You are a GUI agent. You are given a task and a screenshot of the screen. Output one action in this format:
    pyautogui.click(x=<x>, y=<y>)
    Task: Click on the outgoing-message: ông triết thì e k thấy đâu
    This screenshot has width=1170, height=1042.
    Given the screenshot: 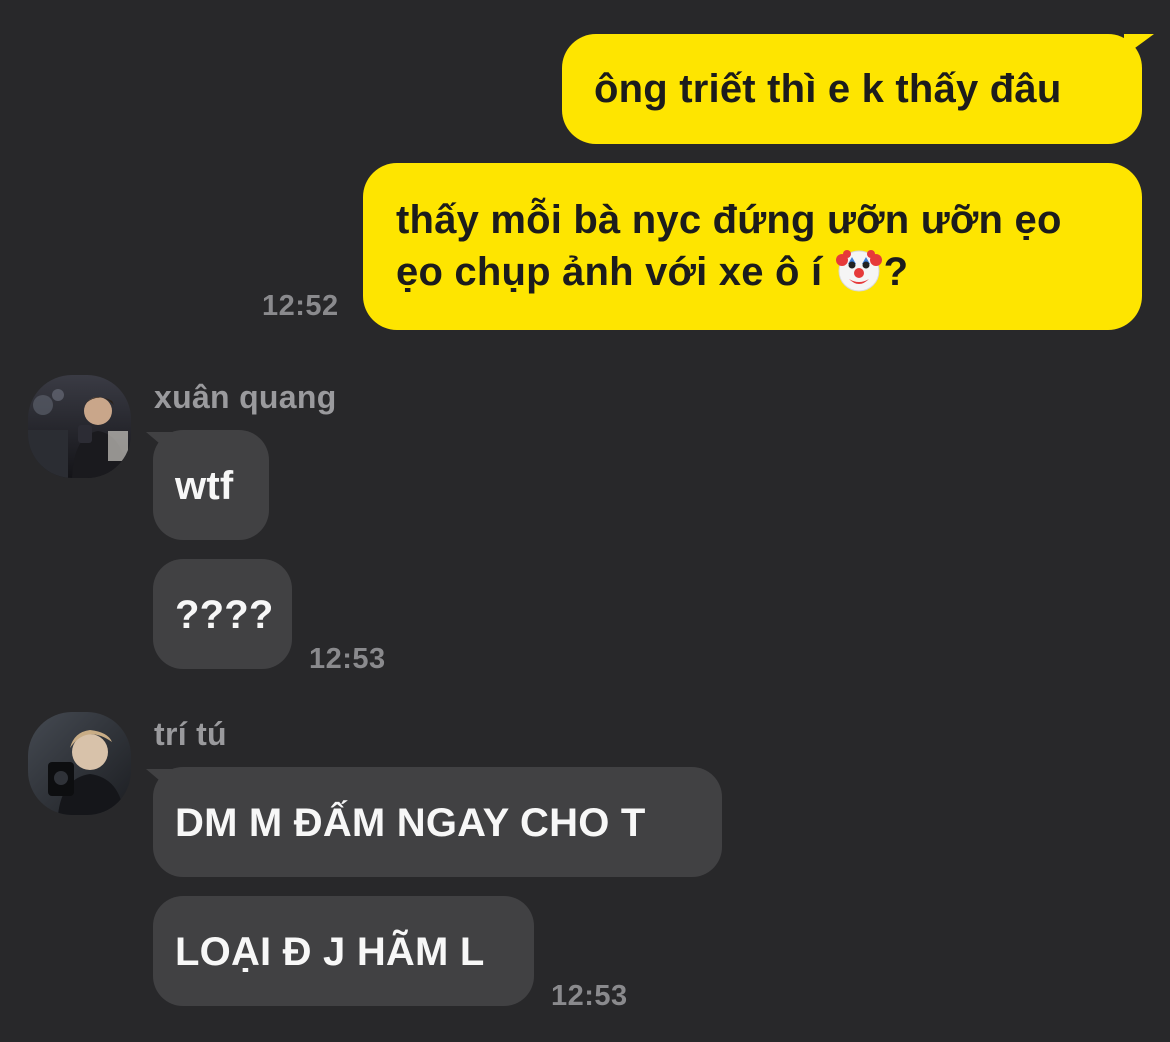 What is the action you would take?
    pyautogui.click(x=852, y=89)
    